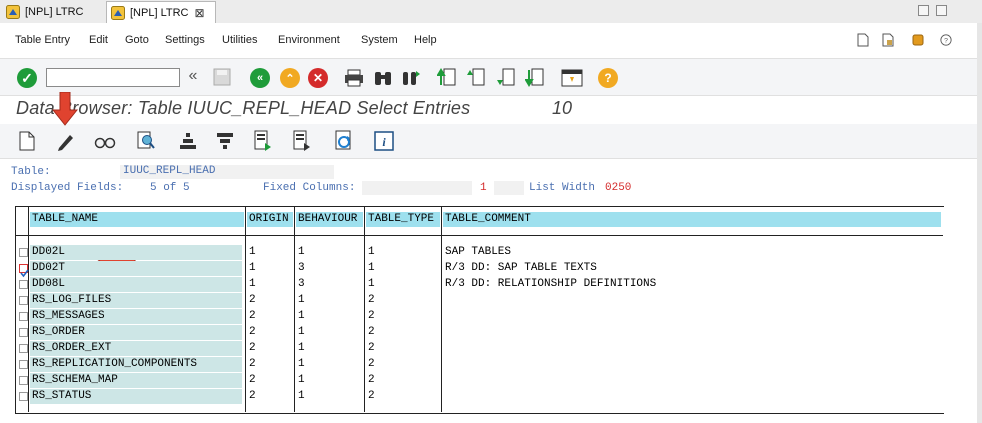  I want to click on deselect-all-icon, so click(302, 141).